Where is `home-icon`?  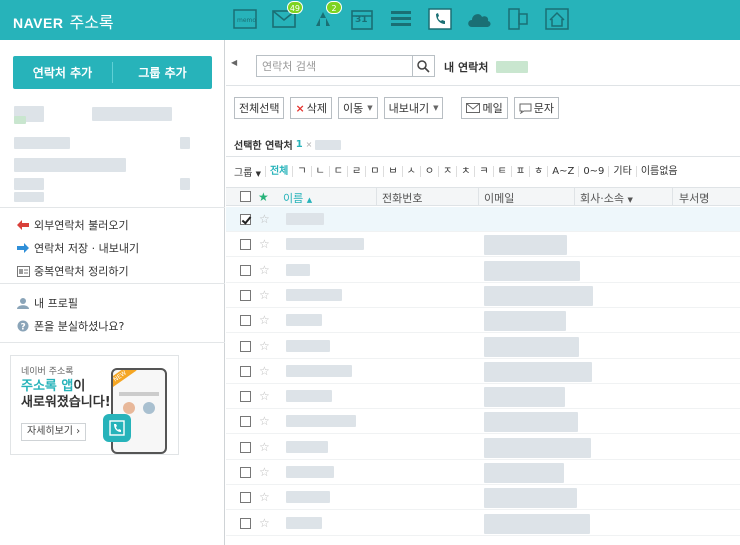
home-icon is located at coordinates (557, 19).